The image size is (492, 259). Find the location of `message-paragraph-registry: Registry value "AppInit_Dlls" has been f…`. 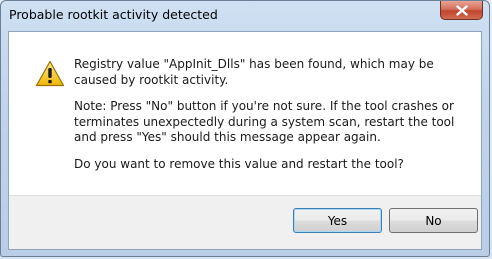

message-paragraph-registry: Registry value "AppInit_Dlls" has been f… is located at coordinates (254, 72).